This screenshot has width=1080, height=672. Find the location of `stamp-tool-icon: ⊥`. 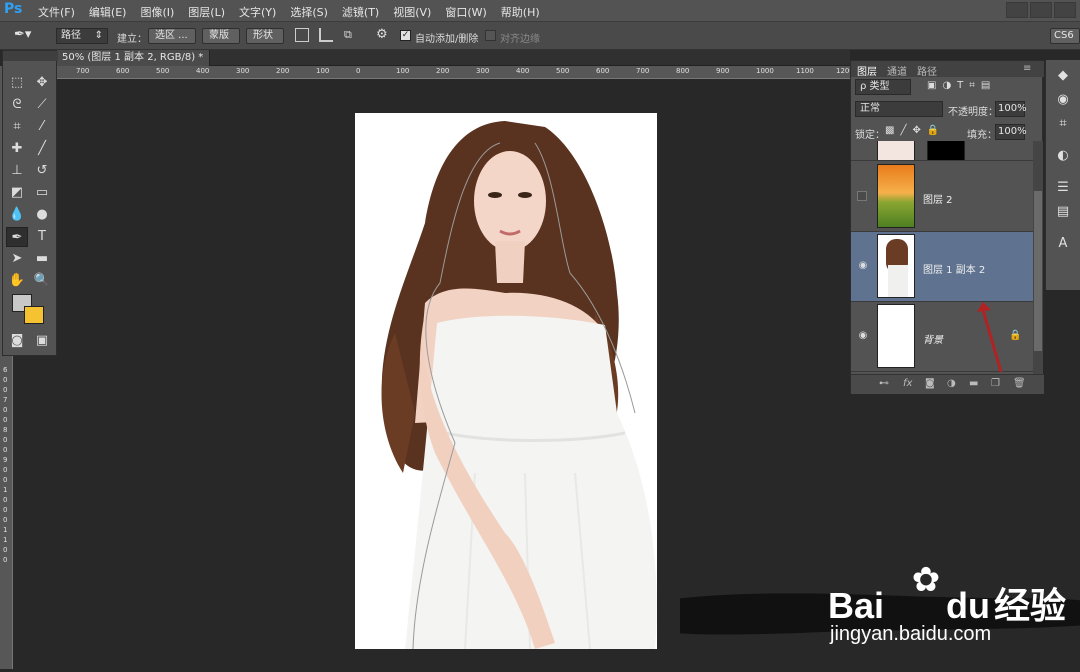

stamp-tool-icon: ⊥ is located at coordinates (17, 171).